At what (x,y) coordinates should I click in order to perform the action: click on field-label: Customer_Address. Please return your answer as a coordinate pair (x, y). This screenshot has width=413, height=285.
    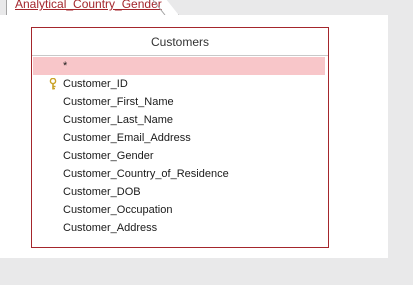
    Looking at the image, I should click on (110, 228).